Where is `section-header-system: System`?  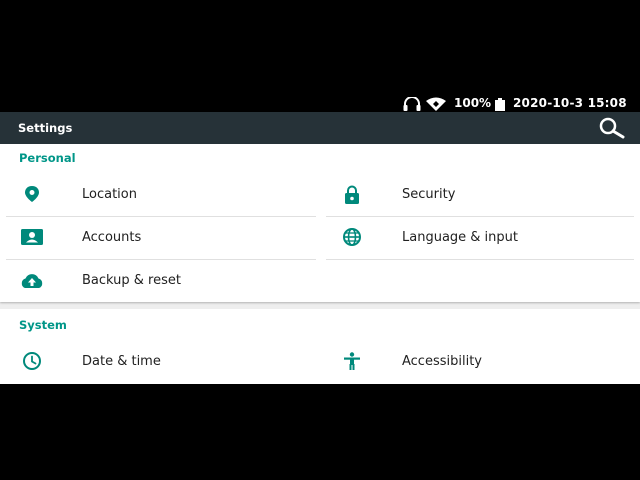 section-header-system: System is located at coordinates (43, 325).